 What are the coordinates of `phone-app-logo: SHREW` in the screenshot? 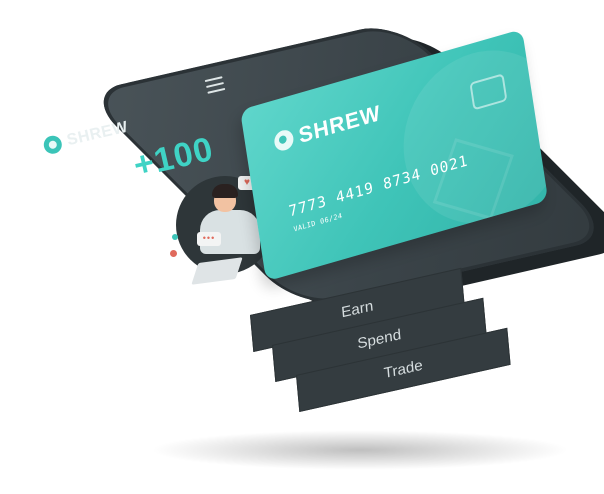 It's located at (86, 137).